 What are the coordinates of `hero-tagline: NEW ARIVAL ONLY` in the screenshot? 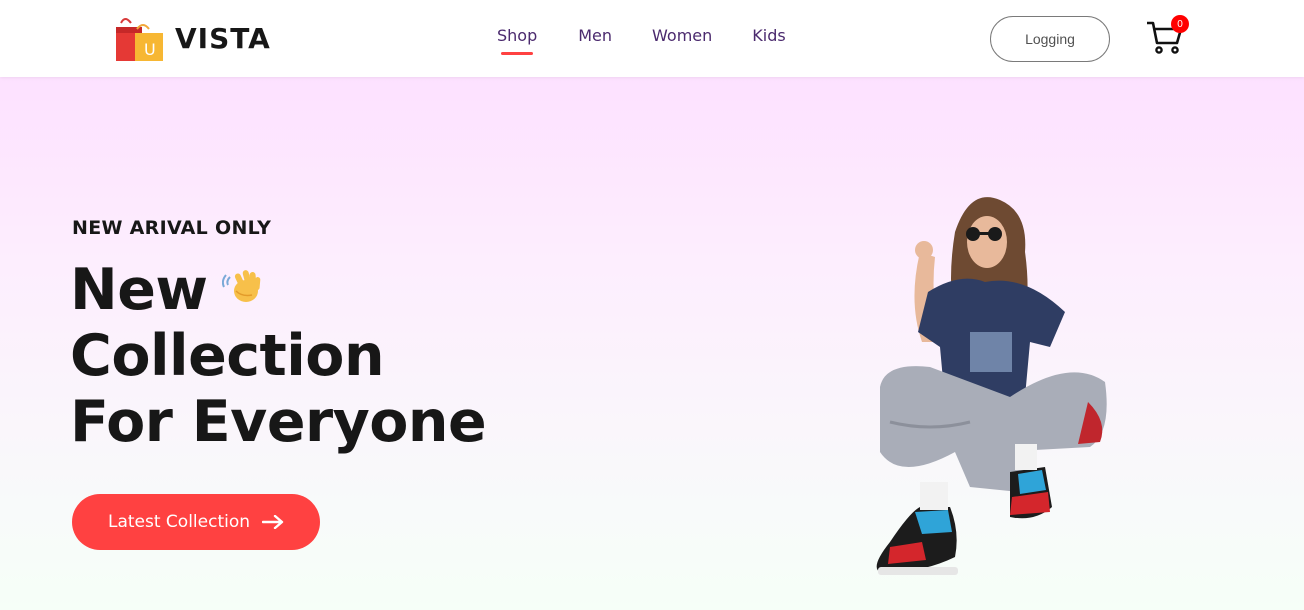 It's located at (172, 228).